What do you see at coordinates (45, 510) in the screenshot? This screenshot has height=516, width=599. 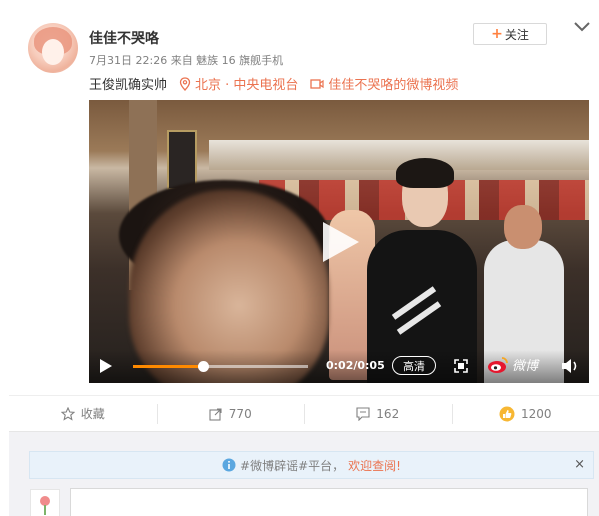 I see `avatar-stem` at bounding box center [45, 510].